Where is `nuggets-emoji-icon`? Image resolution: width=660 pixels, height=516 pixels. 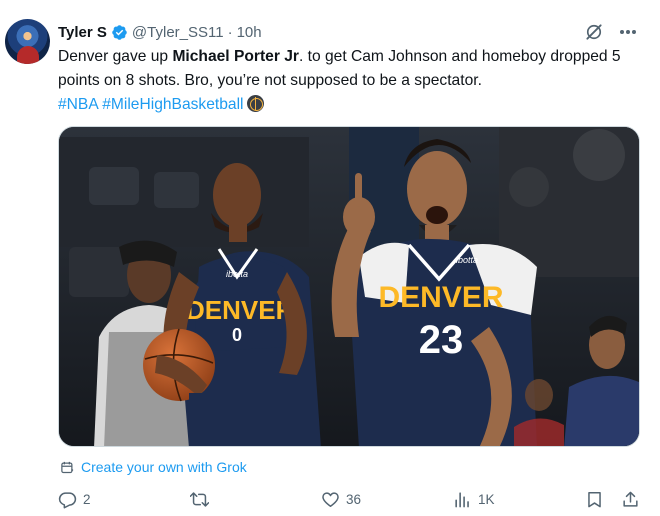
nuggets-emoji-icon is located at coordinates (255, 103).